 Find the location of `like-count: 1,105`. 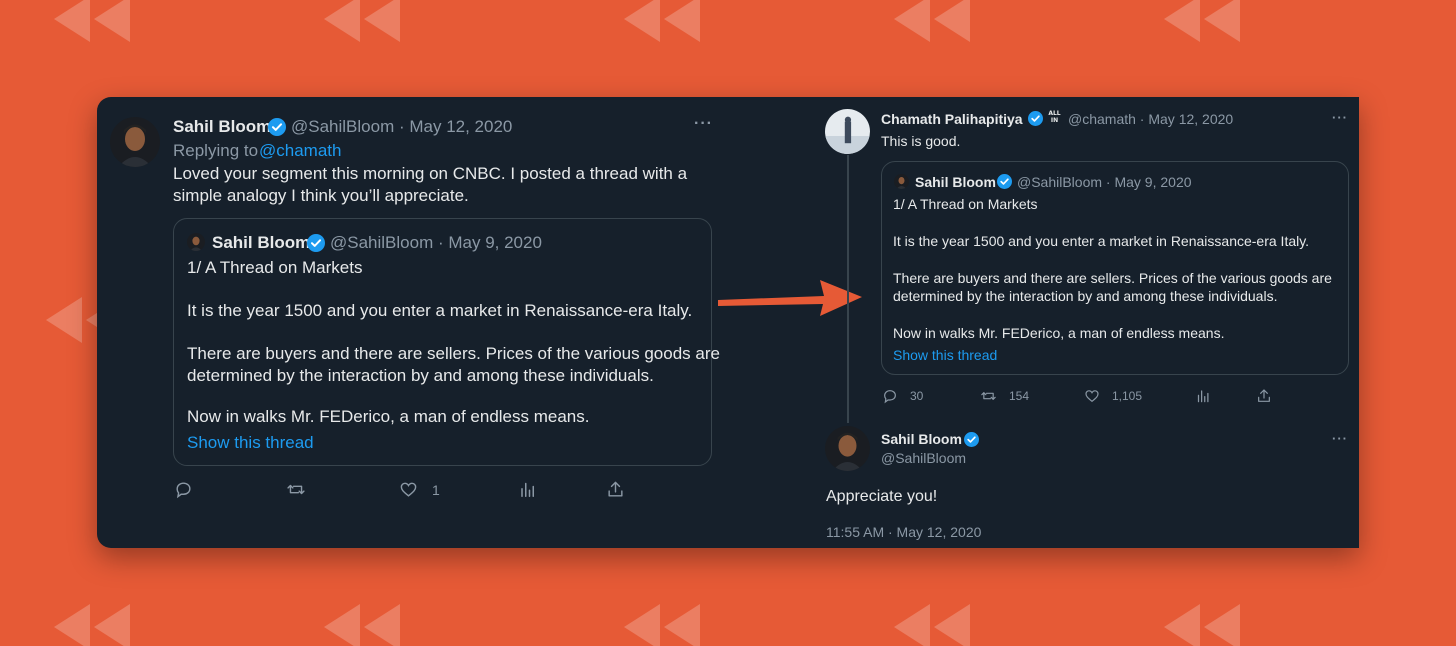

like-count: 1,105 is located at coordinates (1127, 396).